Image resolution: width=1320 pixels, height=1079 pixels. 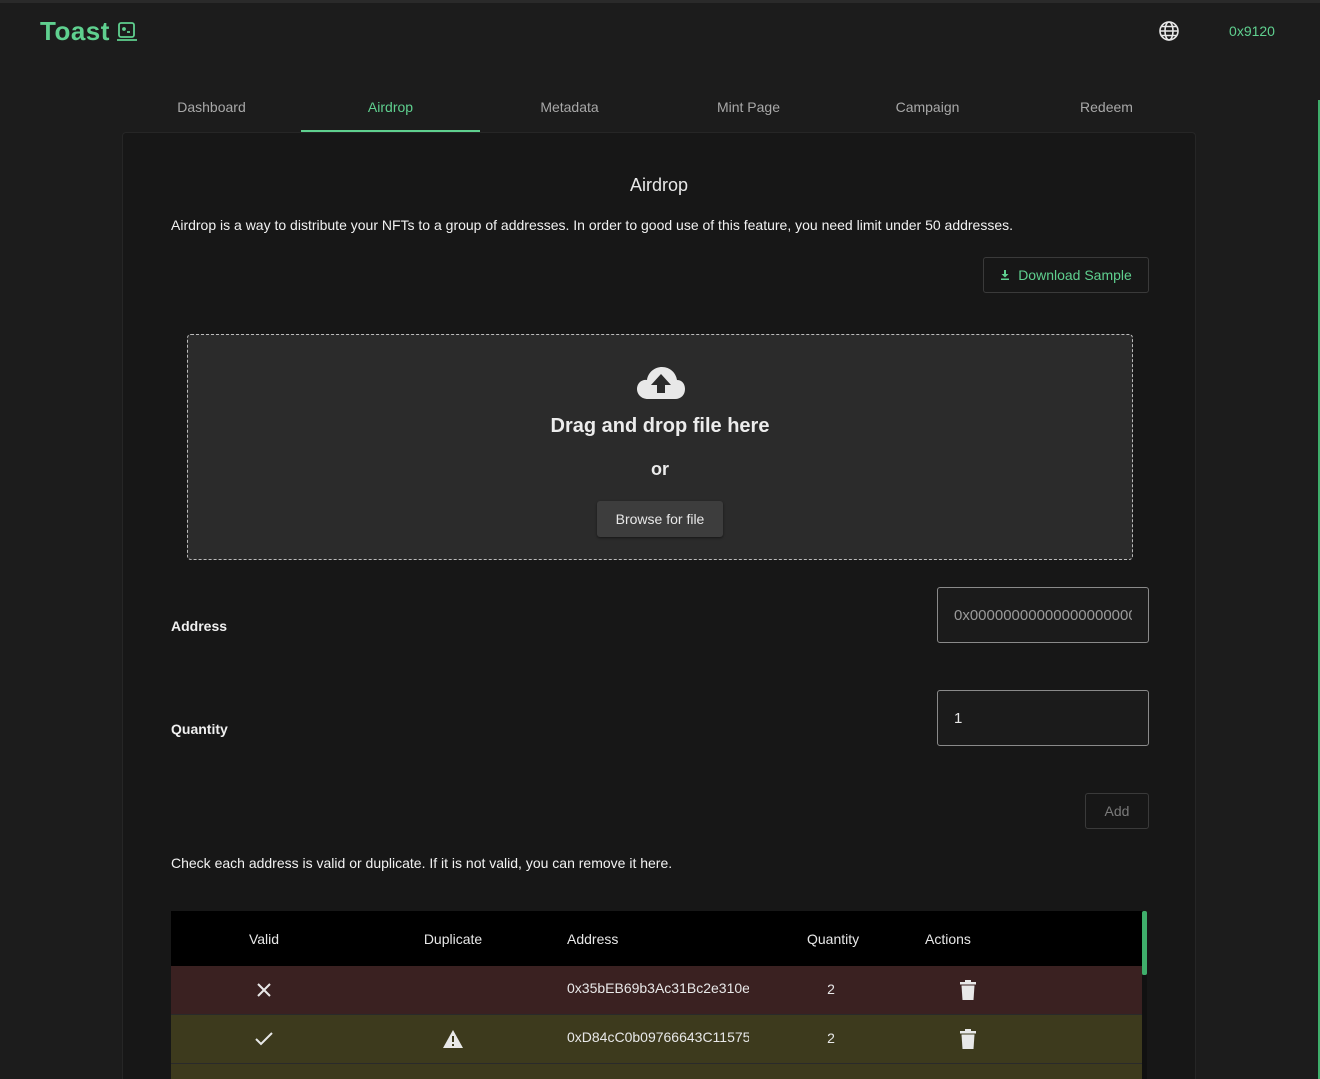 I want to click on tab-redeem: Redeem, so click(x=1106, y=109).